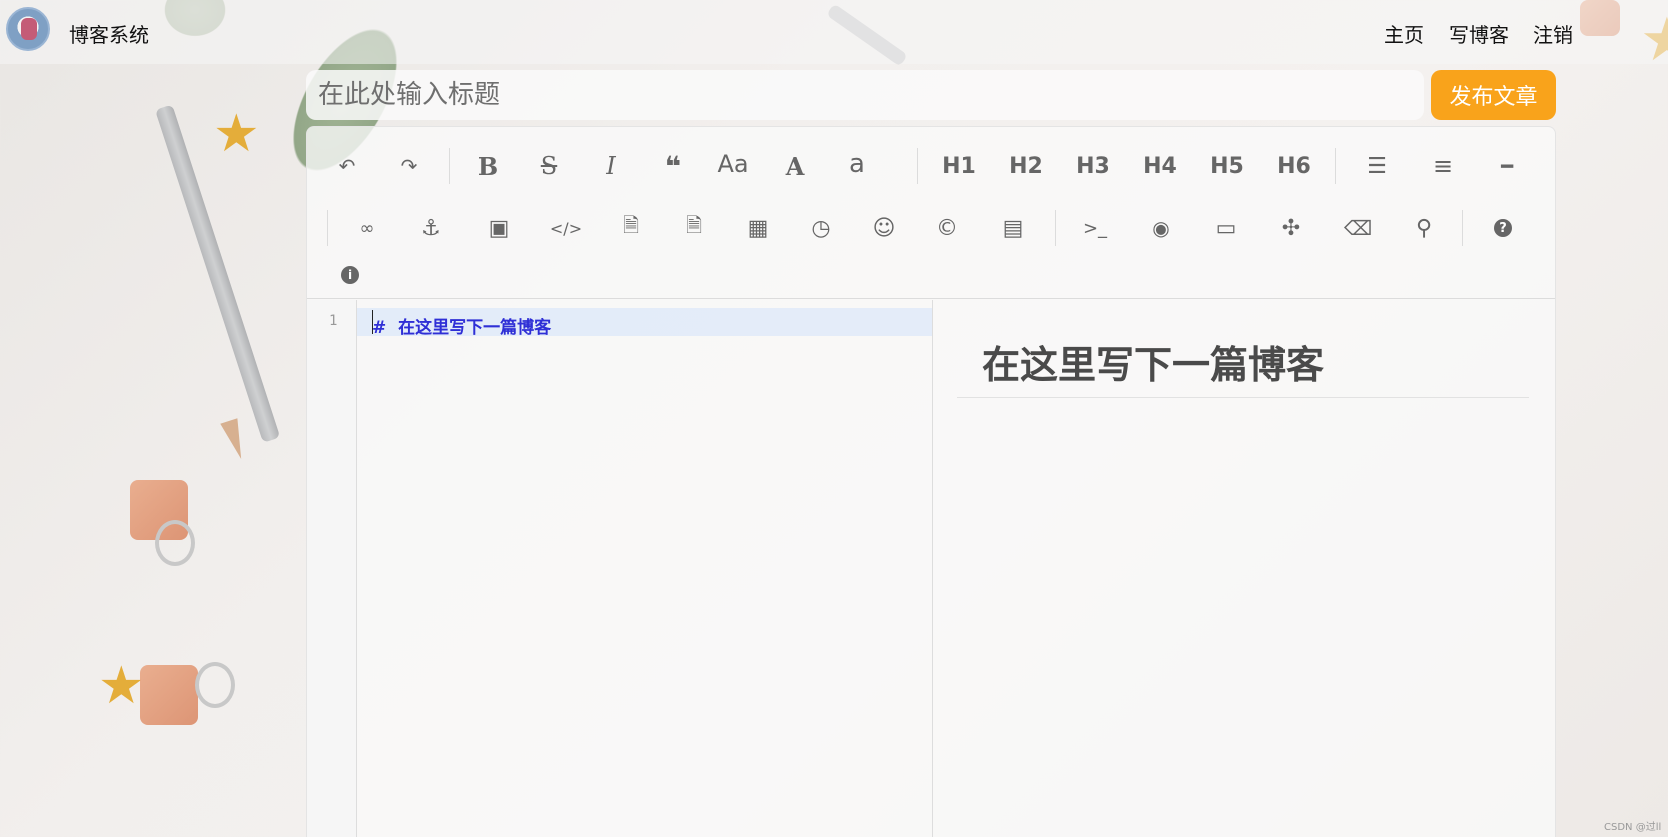  I want to click on info-icon: i, so click(350, 275).